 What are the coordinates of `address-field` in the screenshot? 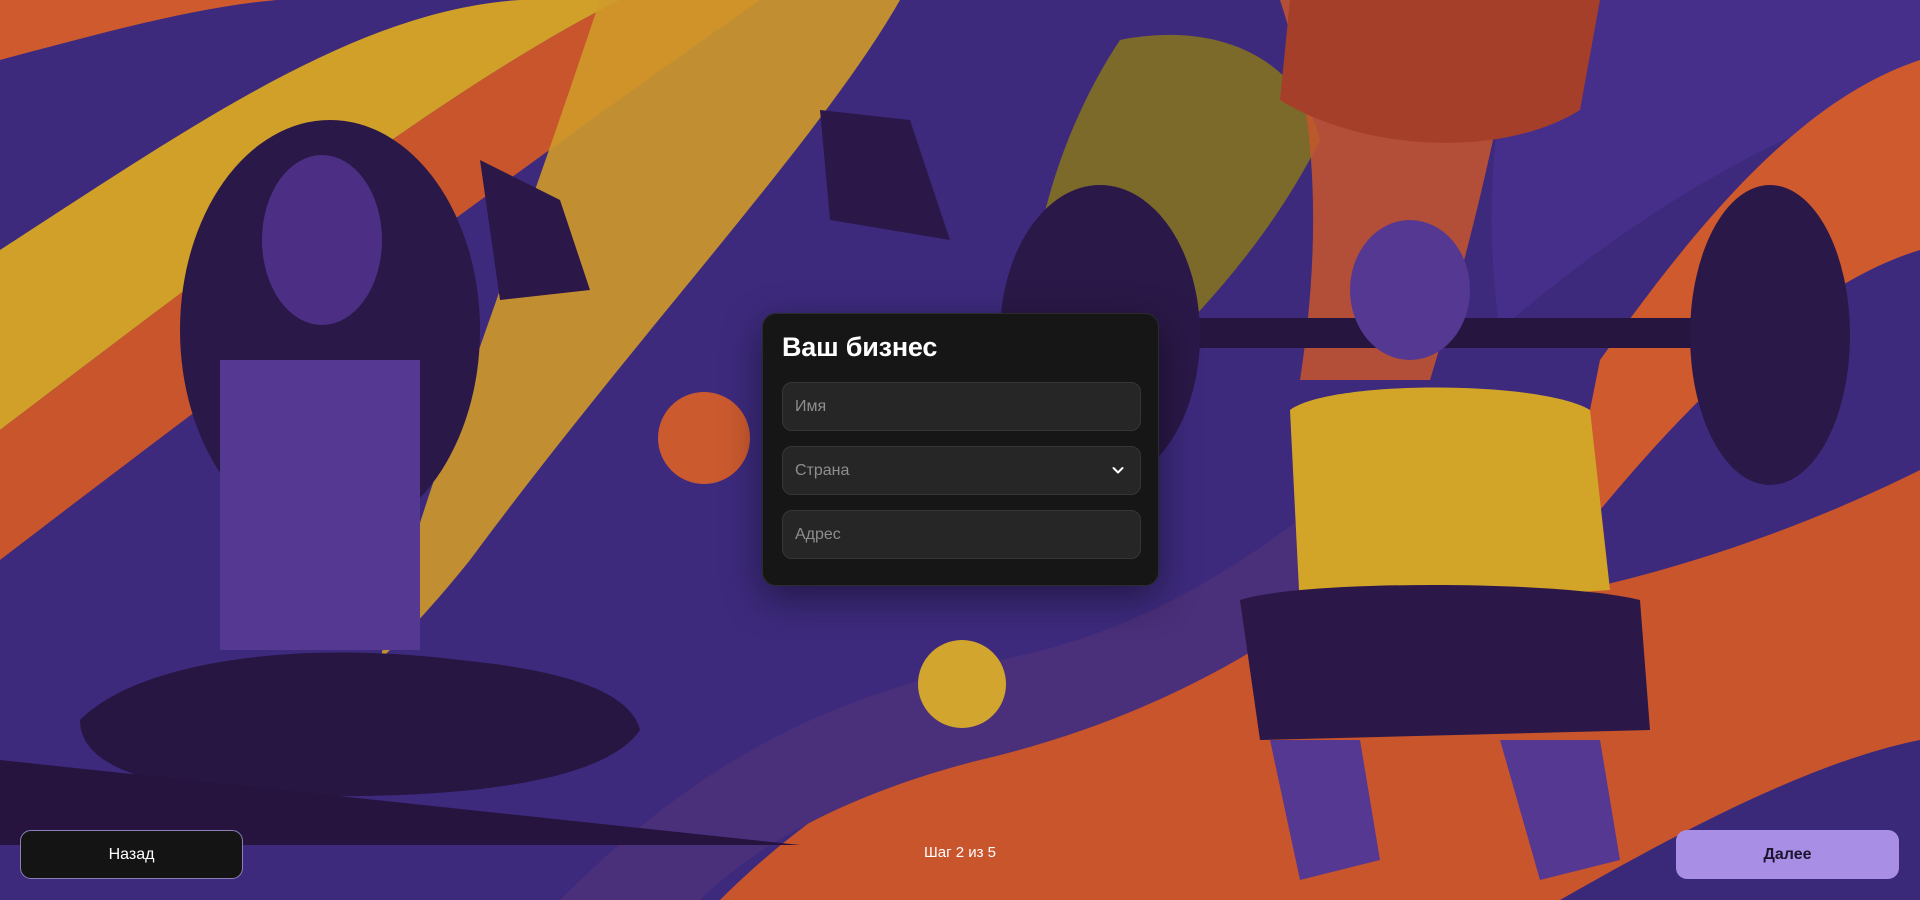 It's located at (961, 534).